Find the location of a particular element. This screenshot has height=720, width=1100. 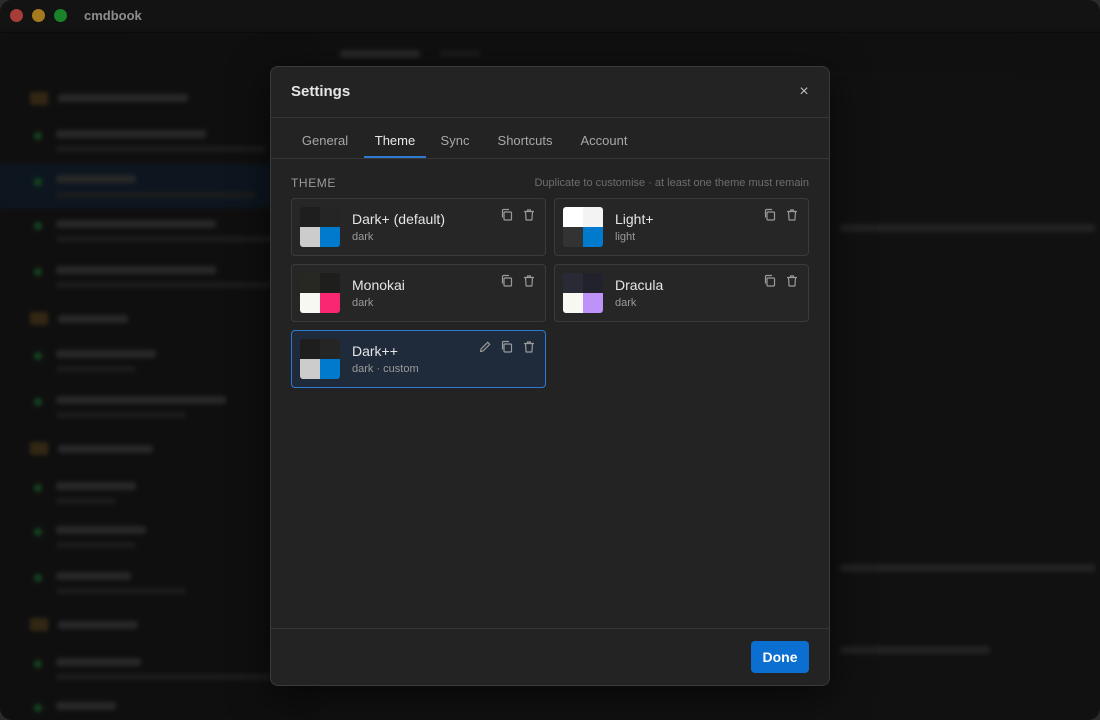

pencil-icon is located at coordinates (485, 347).